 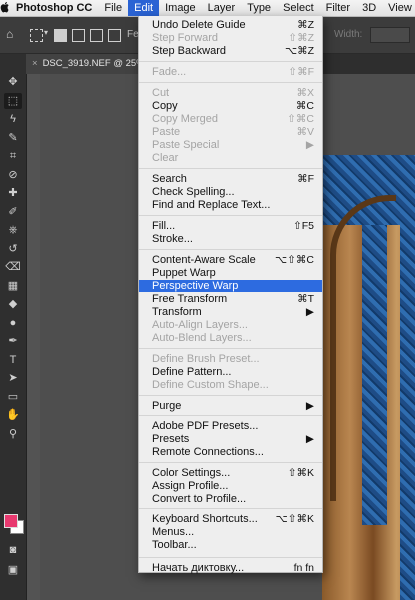 What do you see at coordinates (36, 35) in the screenshot?
I see `marquee-preset-icon` at bounding box center [36, 35].